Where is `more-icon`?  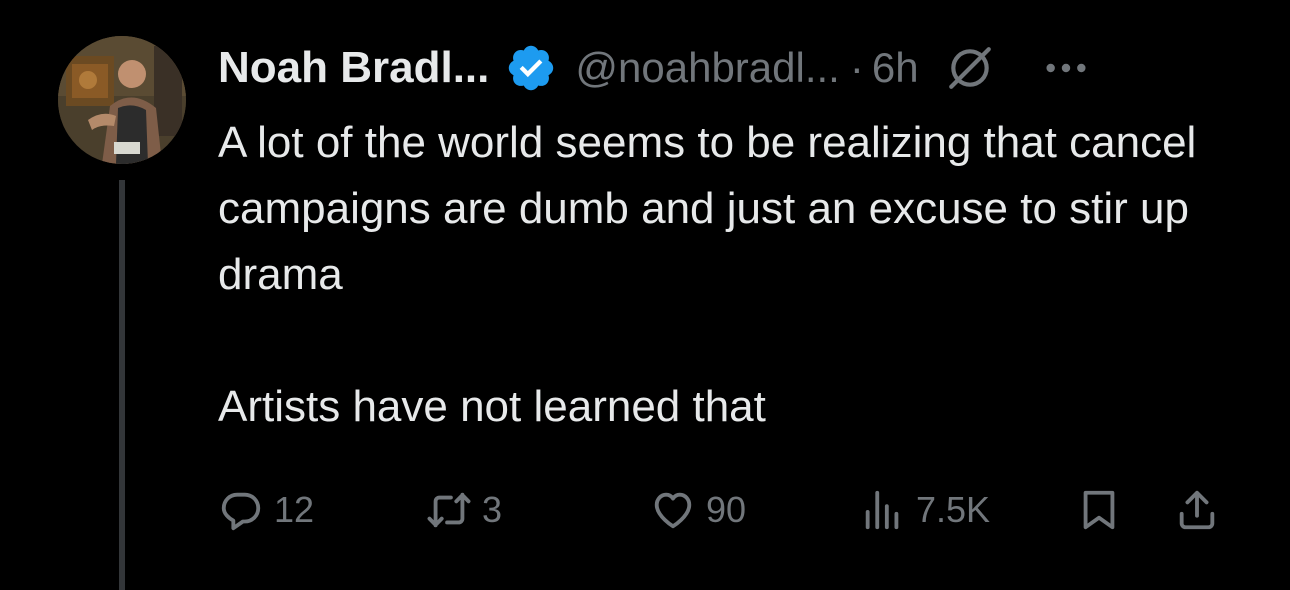
more-icon is located at coordinates (1066, 68).